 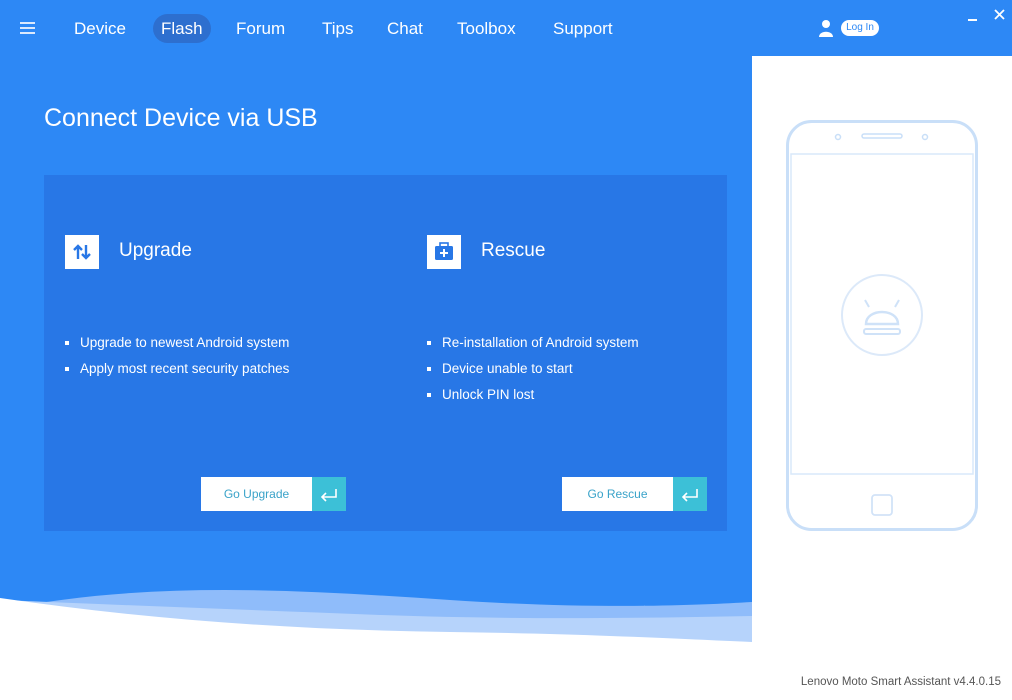 I want to click on go-upgrade-button: Go Upgrade, so click(x=273, y=494).